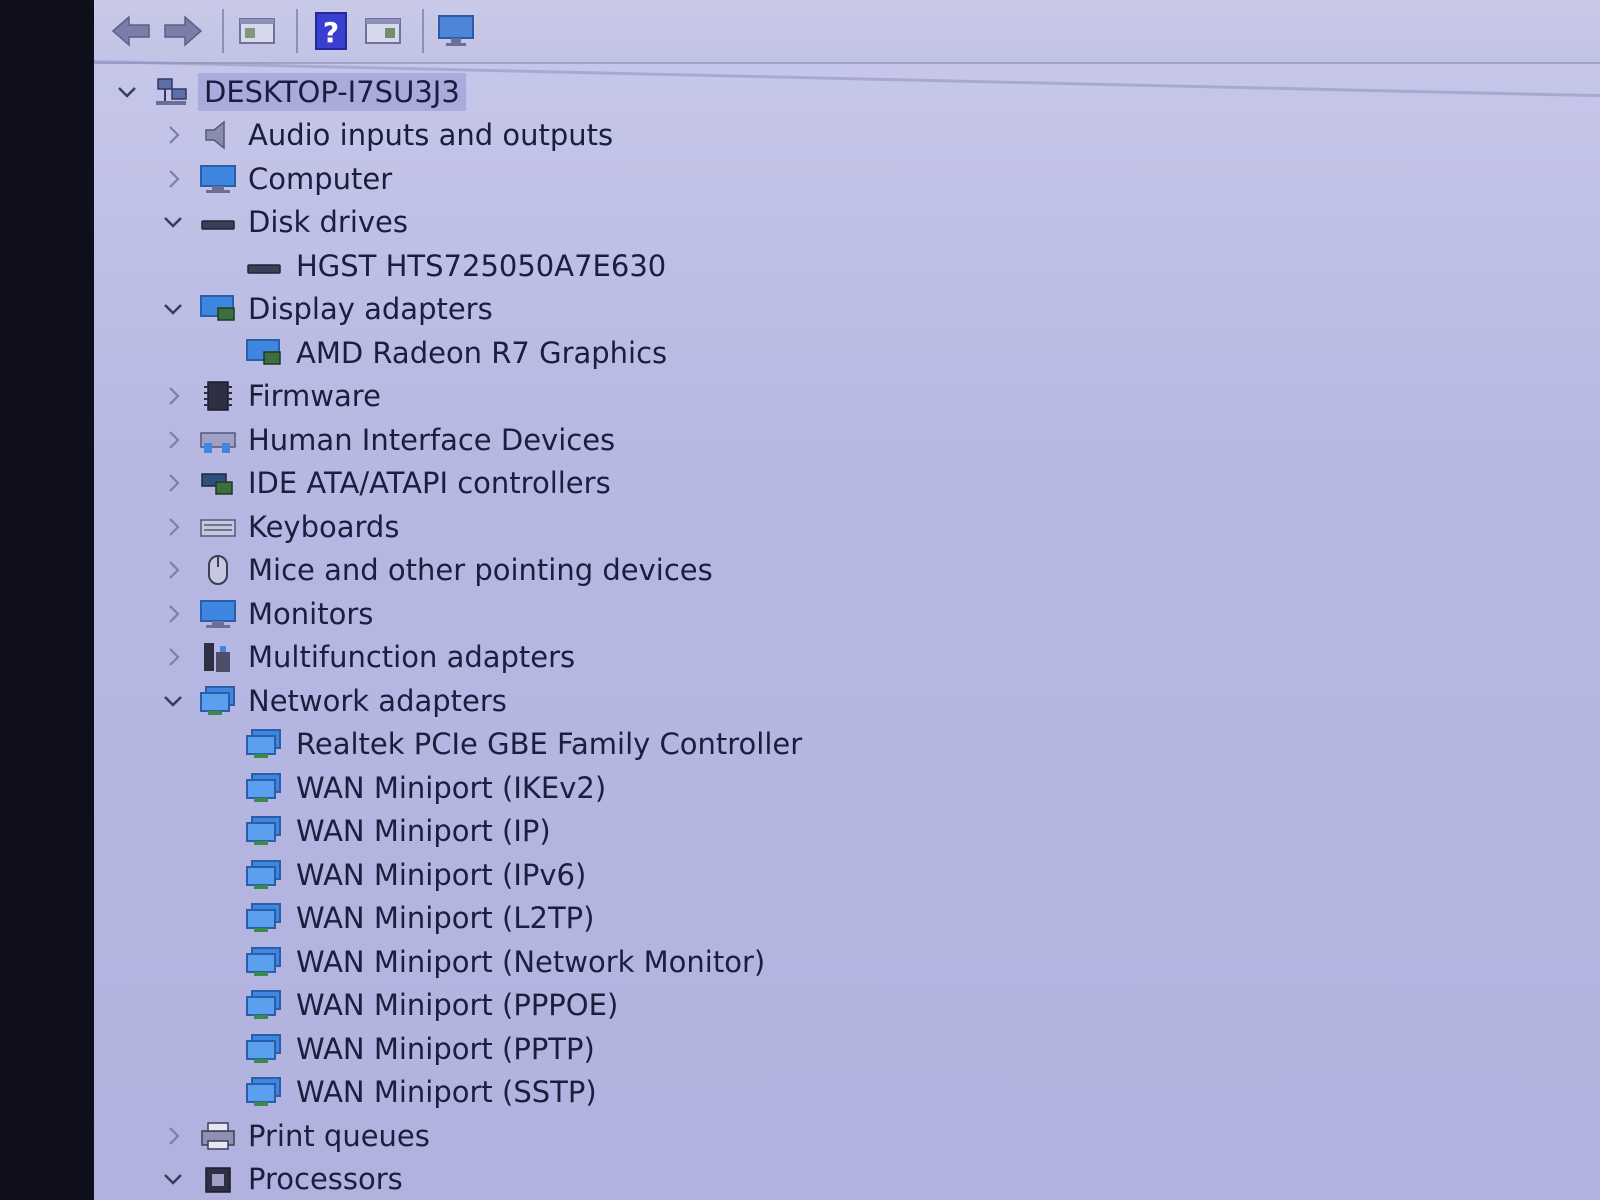 The width and height of the screenshot is (1600, 1200). What do you see at coordinates (218, 1179) in the screenshot?
I see `processor-icon` at bounding box center [218, 1179].